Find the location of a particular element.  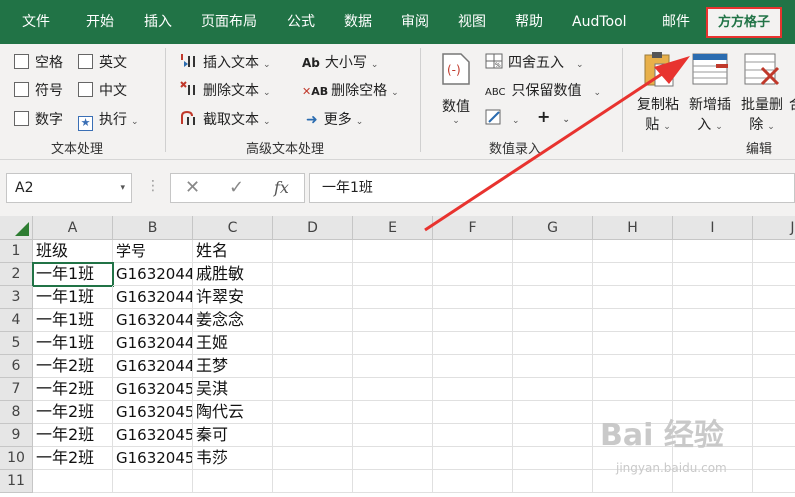

cell-a4: 一年1班 is located at coordinates (73, 320).